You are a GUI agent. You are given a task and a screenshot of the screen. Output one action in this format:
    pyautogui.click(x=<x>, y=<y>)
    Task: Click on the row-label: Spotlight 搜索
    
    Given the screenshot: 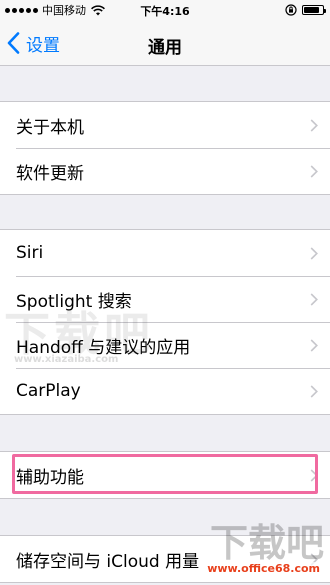 What is the action you would take?
    pyautogui.click(x=74, y=301)
    